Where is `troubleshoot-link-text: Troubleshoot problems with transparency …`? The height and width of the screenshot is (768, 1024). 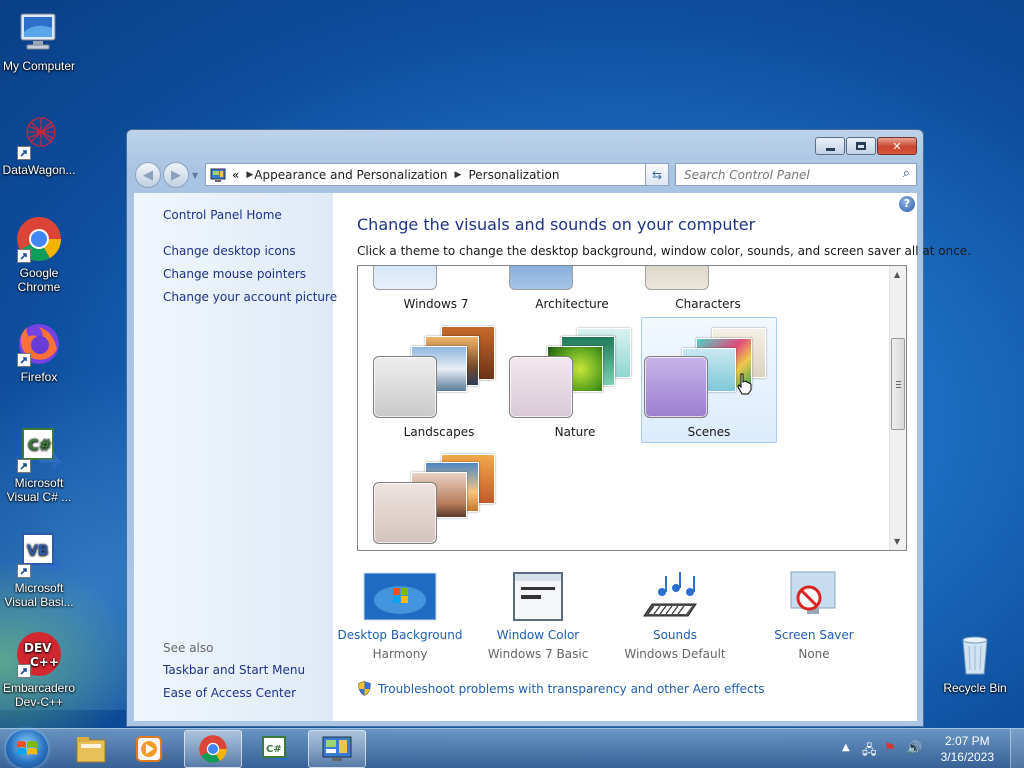 troubleshoot-link-text: Troubleshoot problems with transparency … is located at coordinates (571, 689).